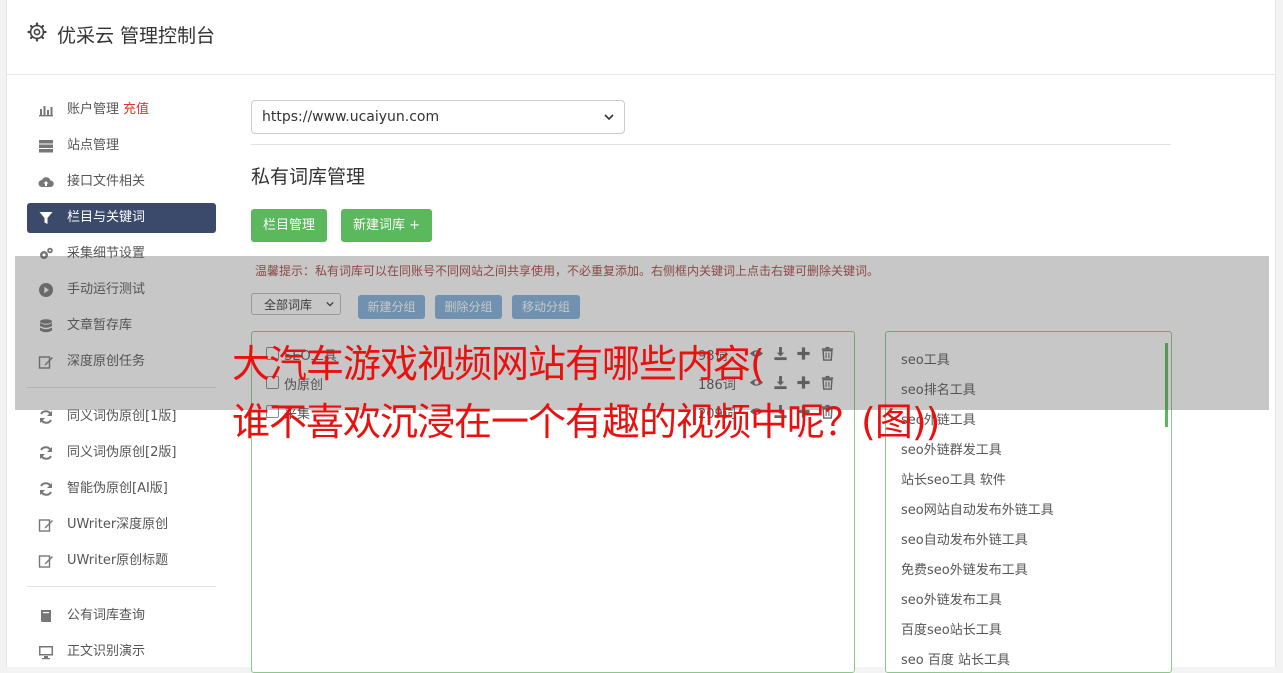 The image size is (1283, 673). What do you see at coordinates (953, 478) in the screenshot?
I see `keyword-item: 站长seo工具 软件` at bounding box center [953, 478].